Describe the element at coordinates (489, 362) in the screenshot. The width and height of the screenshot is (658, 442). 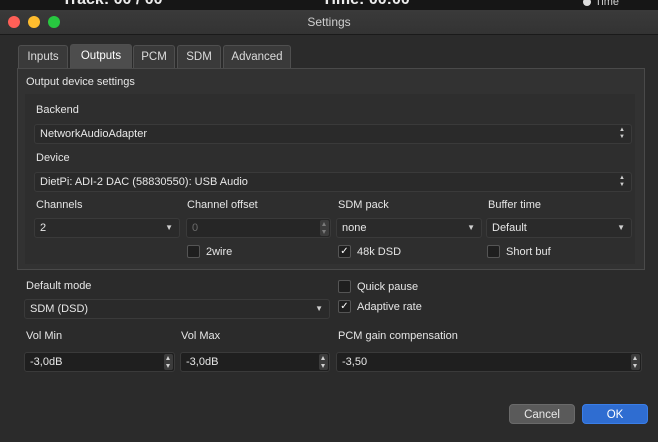
I see `pcm-gain-spinbox: -3,50` at that location.